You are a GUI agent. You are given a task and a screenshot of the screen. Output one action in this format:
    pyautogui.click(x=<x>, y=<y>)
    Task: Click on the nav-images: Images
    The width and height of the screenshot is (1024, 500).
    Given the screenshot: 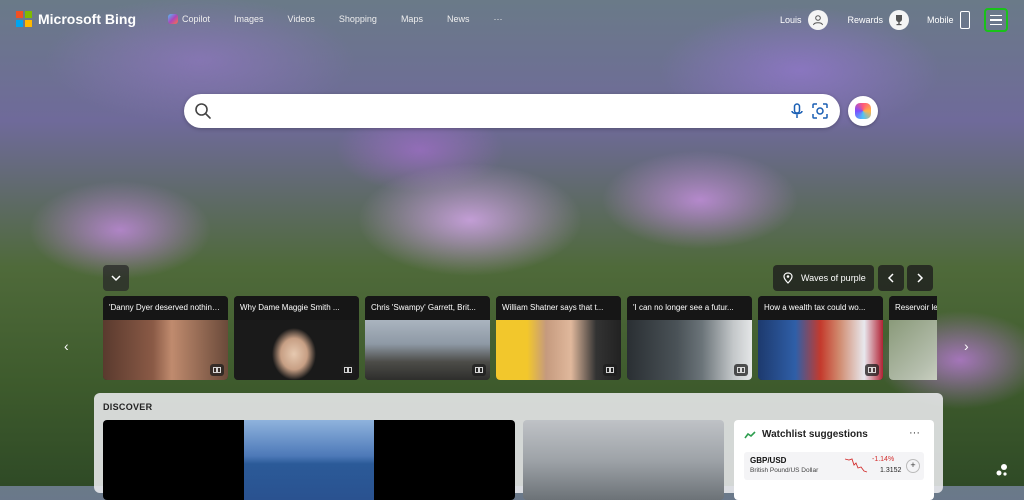 What is the action you would take?
    pyautogui.click(x=249, y=19)
    